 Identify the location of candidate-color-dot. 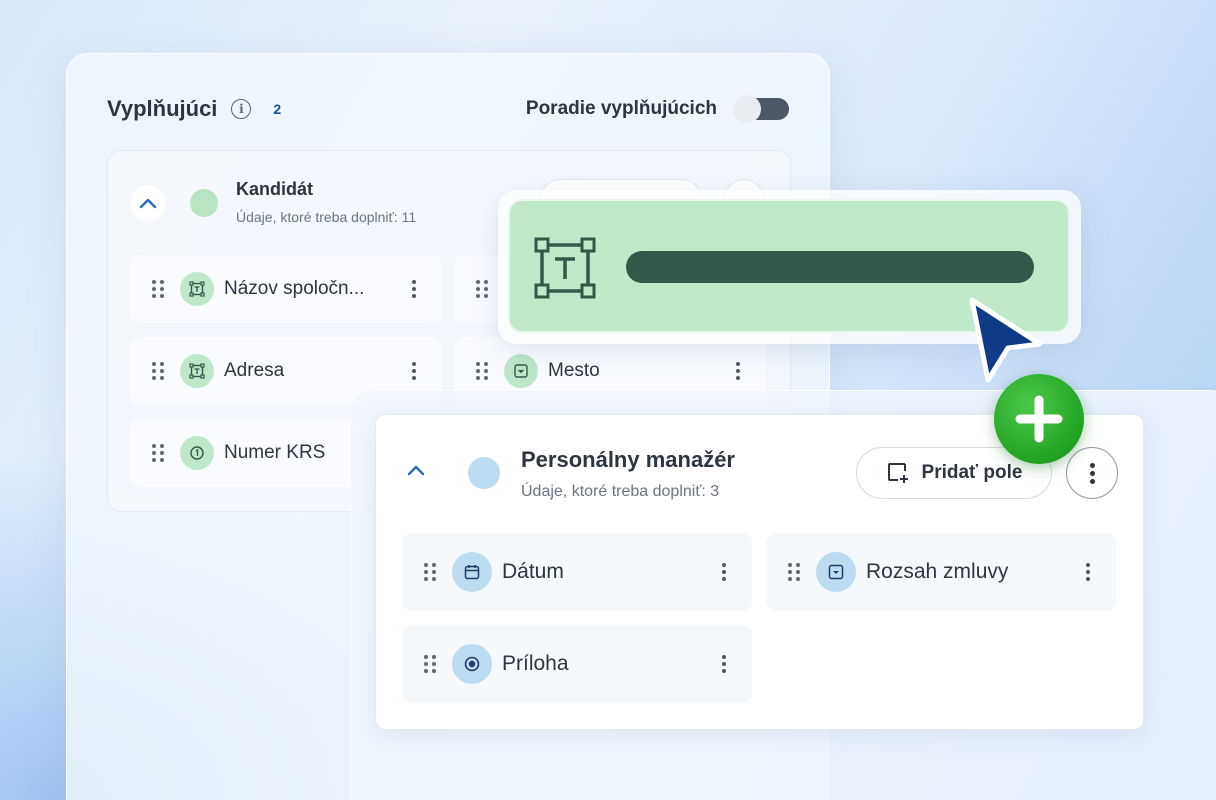
(204, 203).